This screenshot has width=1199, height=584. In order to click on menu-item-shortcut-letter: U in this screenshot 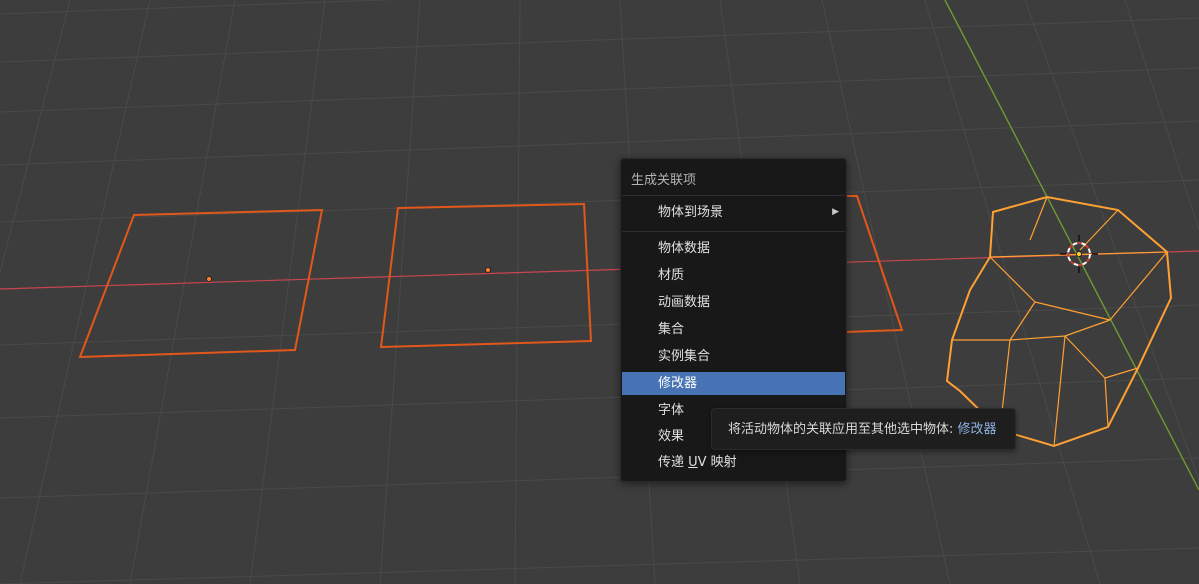, I will do `click(693, 462)`.